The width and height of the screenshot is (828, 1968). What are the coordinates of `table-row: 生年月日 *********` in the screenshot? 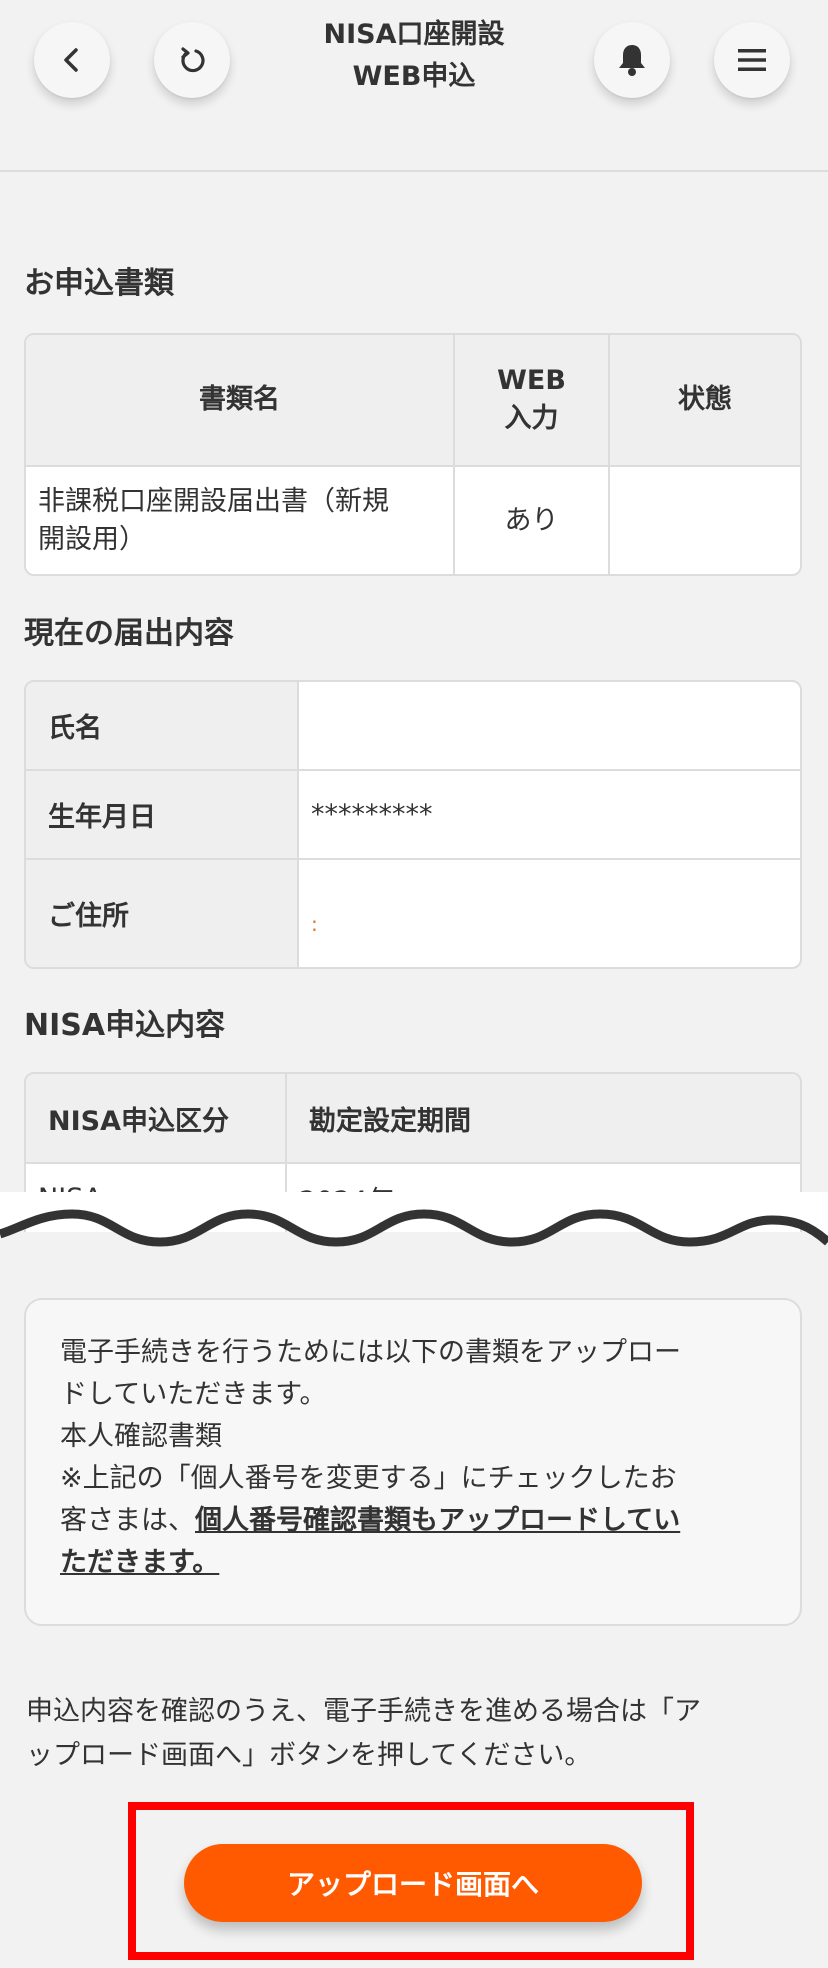 It's located at (413, 814).